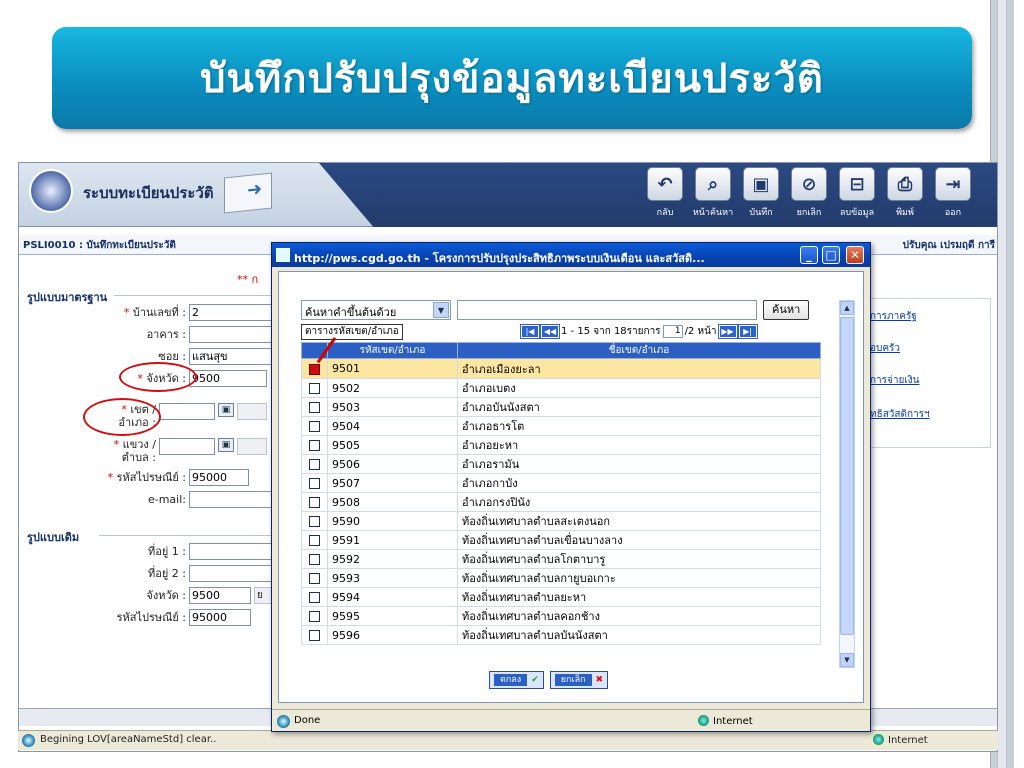 Image resolution: width=1024 pixels, height=768 pixels. What do you see at coordinates (761, 193) in the screenshot?
I see `save-button: ▣ บันทึก` at bounding box center [761, 193].